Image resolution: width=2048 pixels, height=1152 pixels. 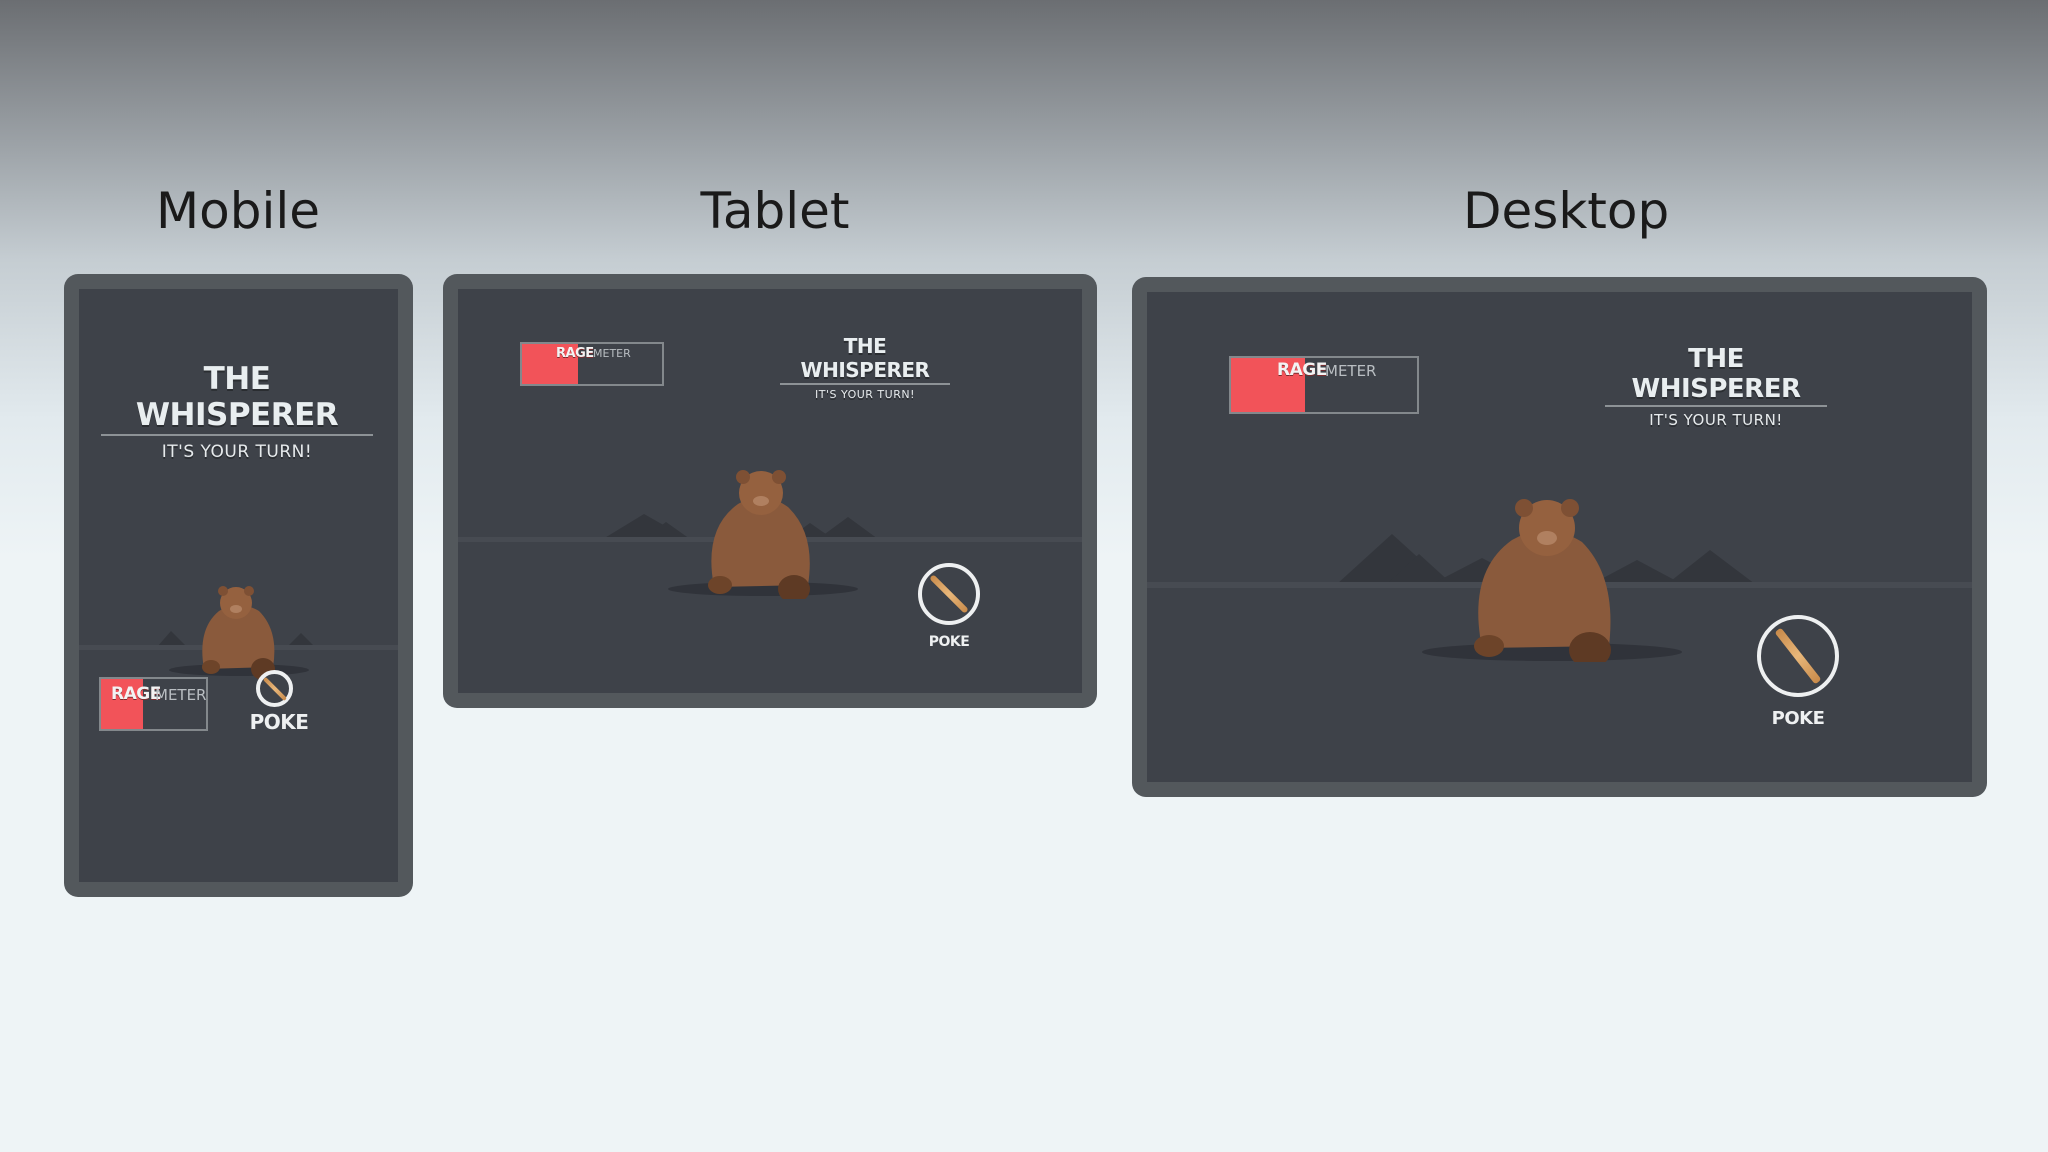 I want to click on mobile-device: THE WHISPERER IT'S YOUR TURN! RAGE METER, so click(x=238, y=585).